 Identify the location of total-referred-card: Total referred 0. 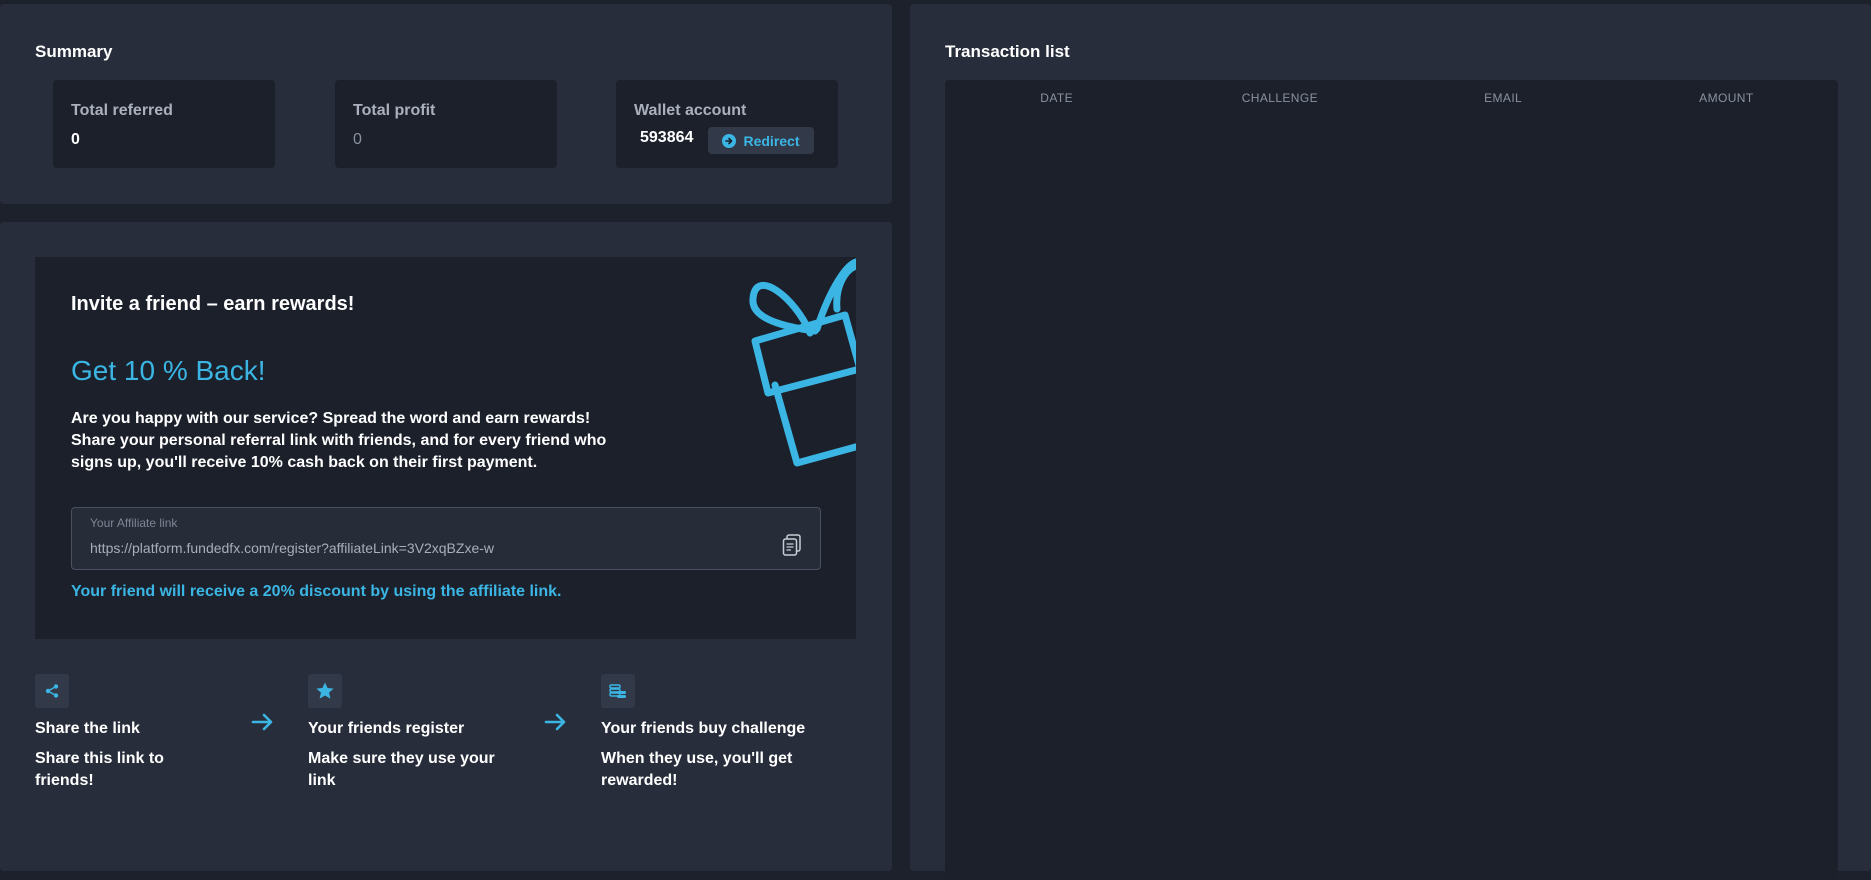
(164, 124).